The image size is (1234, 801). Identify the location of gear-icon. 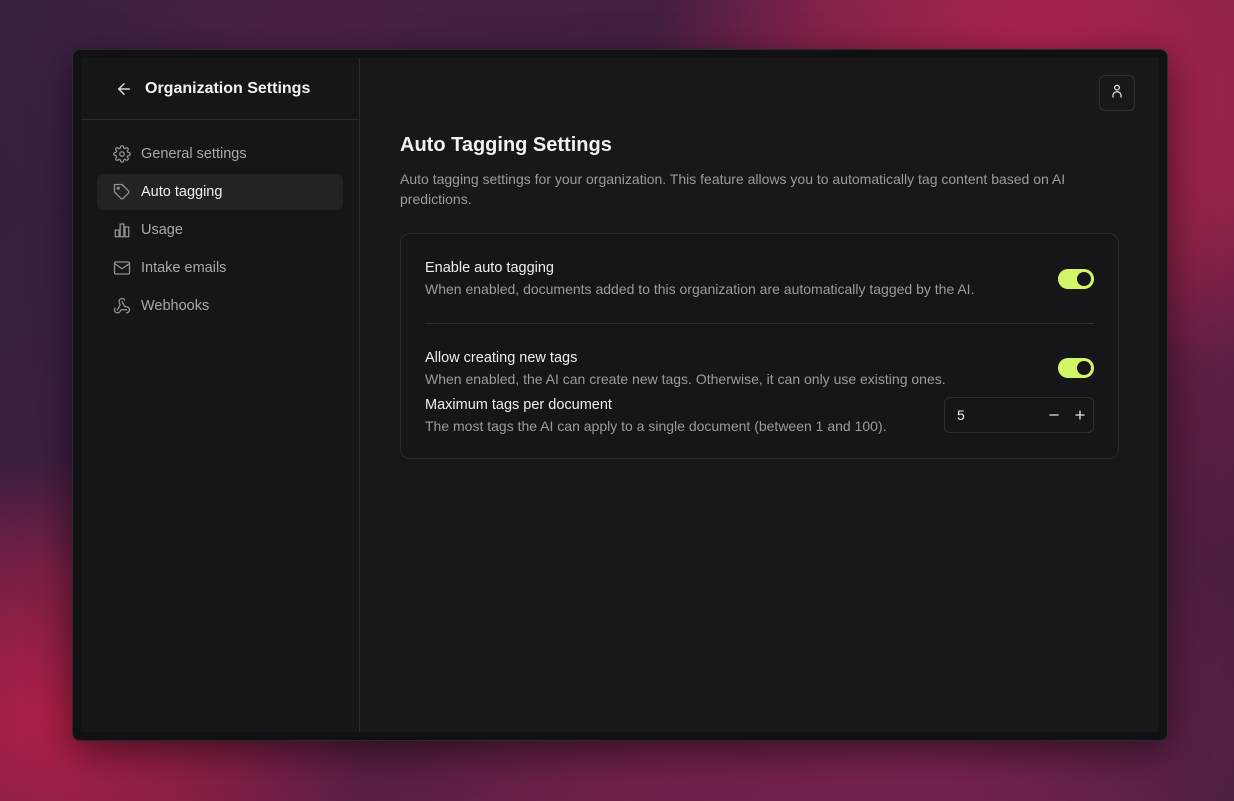
(122, 154).